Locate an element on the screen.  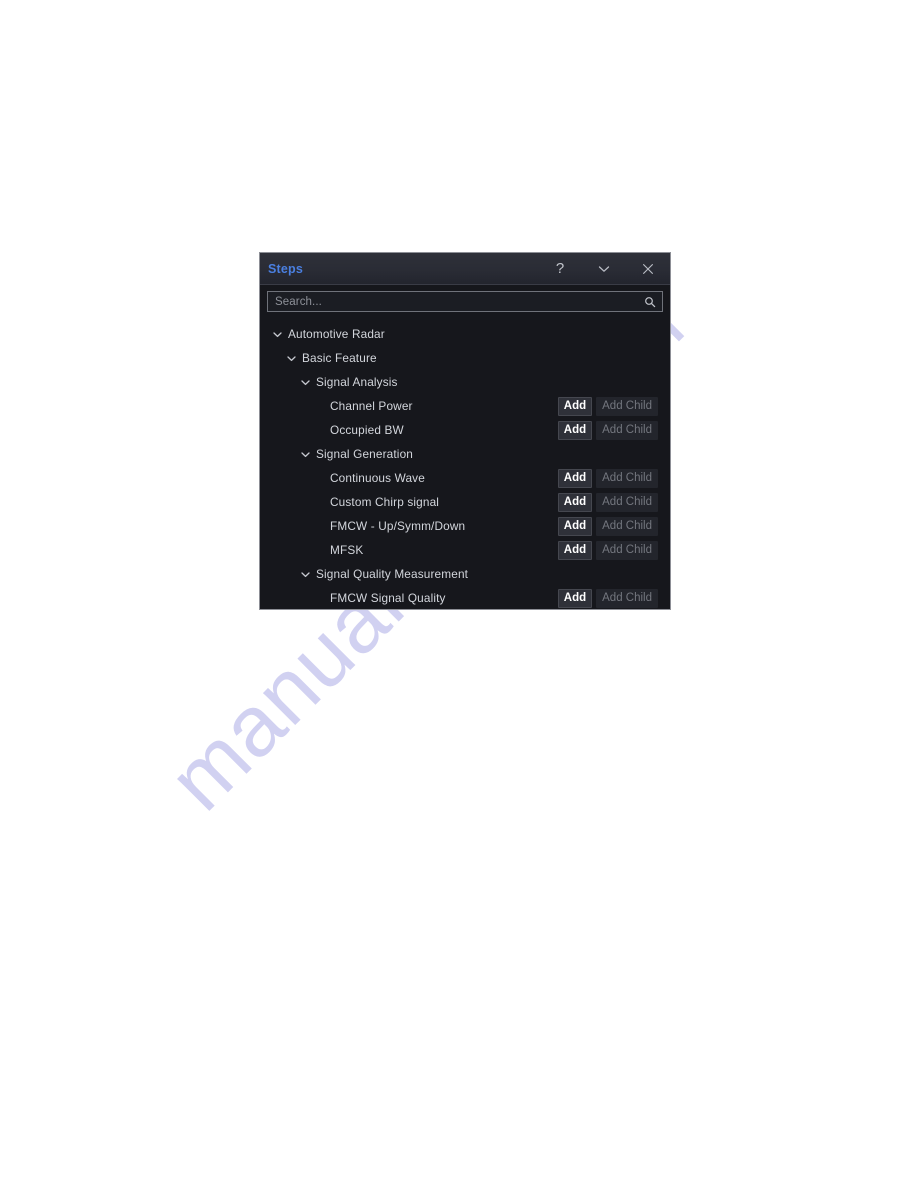
tree-row: Continuous Wave Add Add Child is located at coordinates (465, 478).